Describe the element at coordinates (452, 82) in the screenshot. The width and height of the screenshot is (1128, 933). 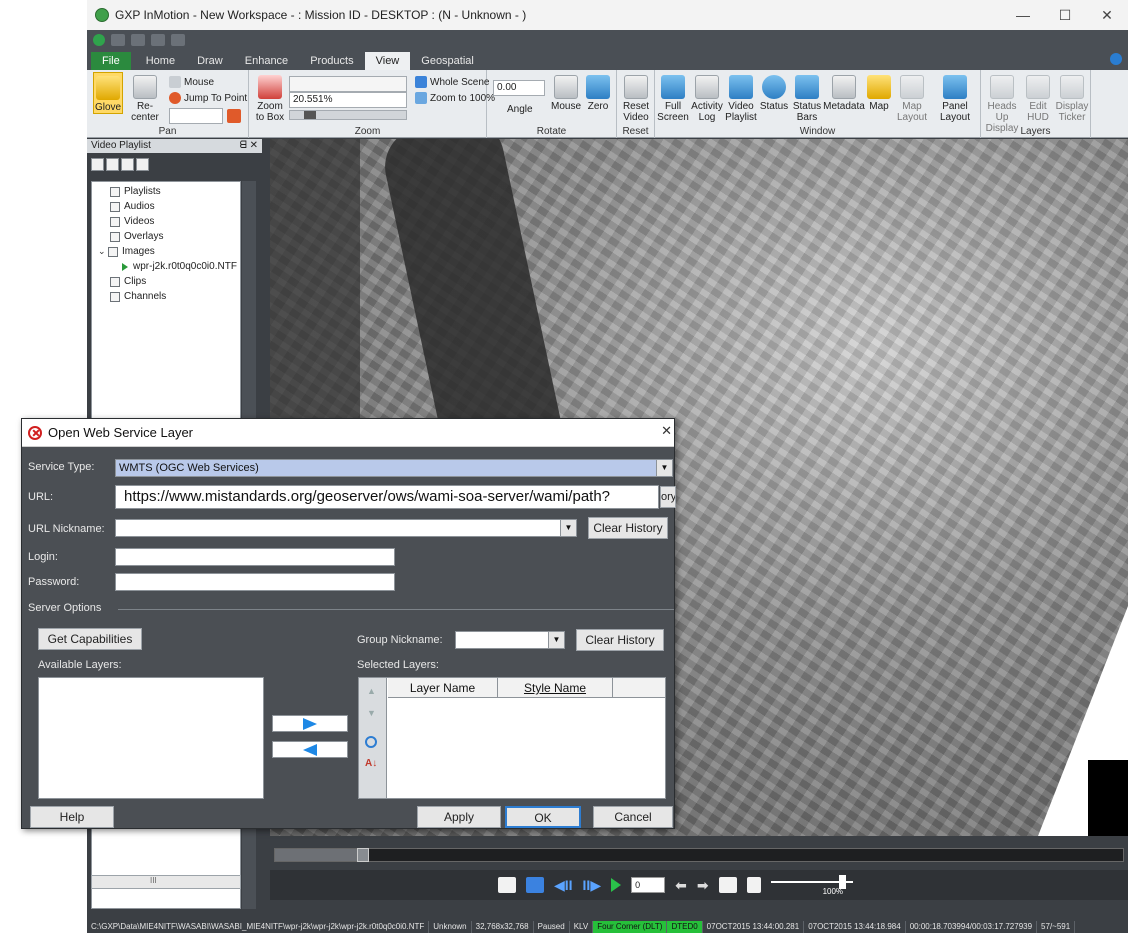
I see `whole-scene-button: Whole Scene` at that location.